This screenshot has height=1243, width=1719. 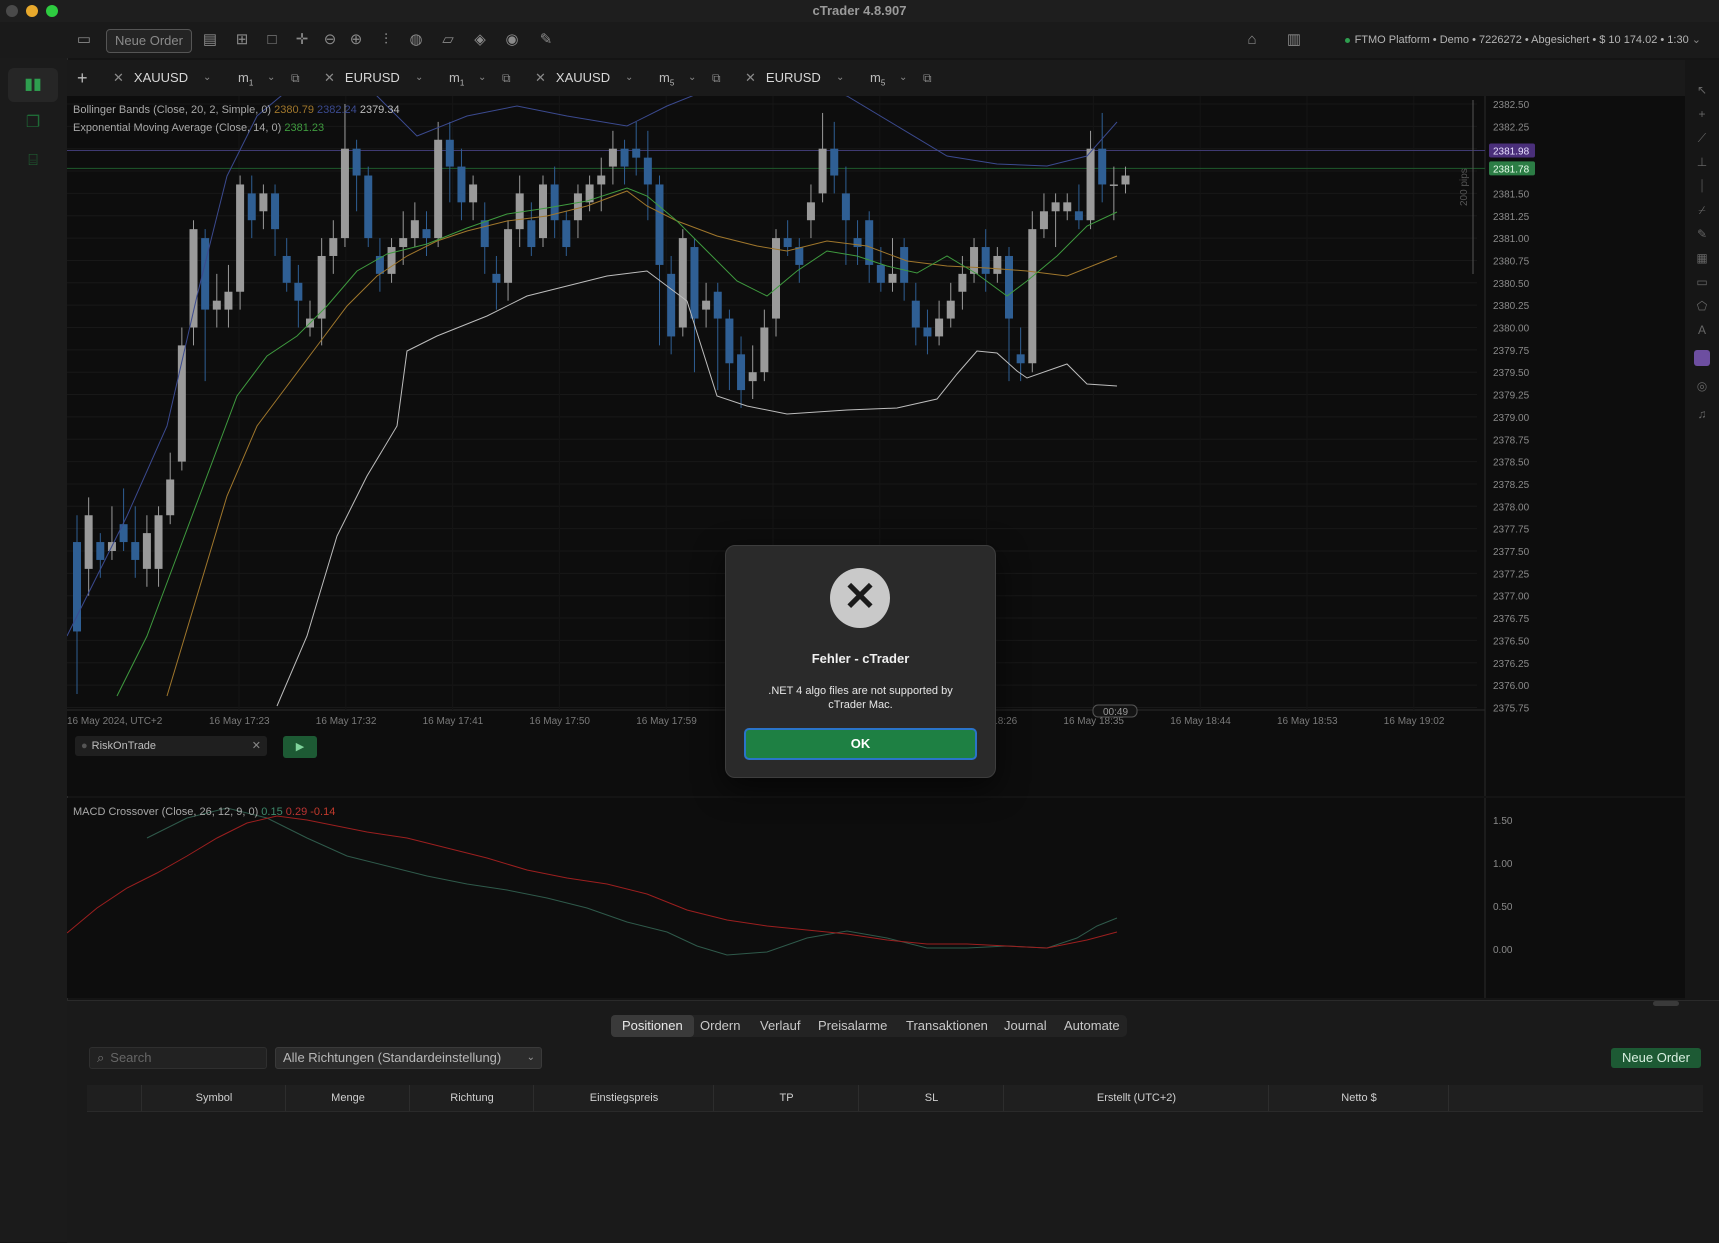 What do you see at coordinates (583, 77) in the screenshot?
I see `tab-symbol: XAUUSD` at bounding box center [583, 77].